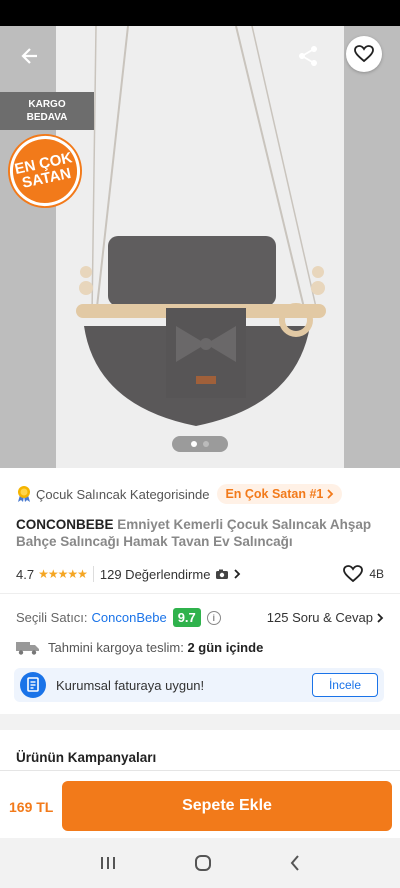 The image size is (400, 888). Describe the element at coordinates (200, 444) in the screenshot. I see `gallery-pagination` at that location.